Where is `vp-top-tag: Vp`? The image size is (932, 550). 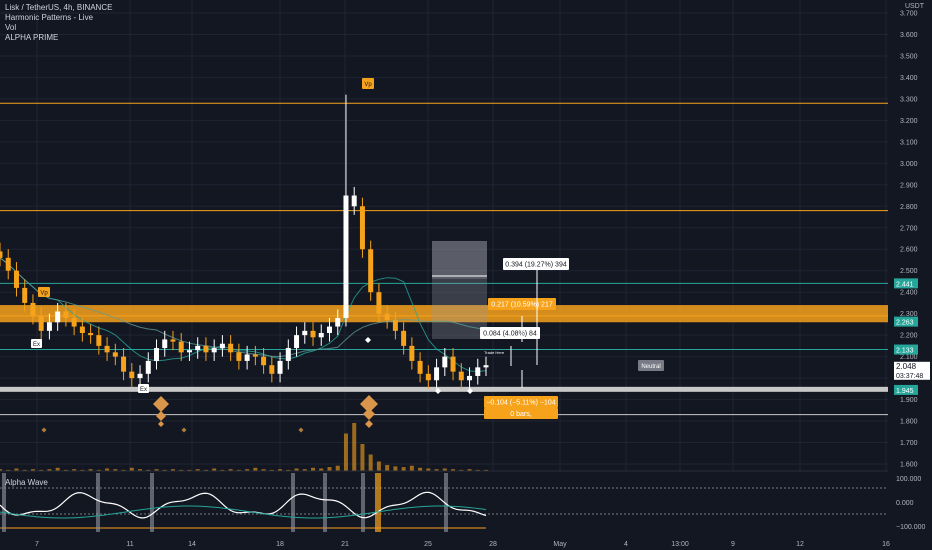 vp-top-tag: Vp is located at coordinates (368, 85).